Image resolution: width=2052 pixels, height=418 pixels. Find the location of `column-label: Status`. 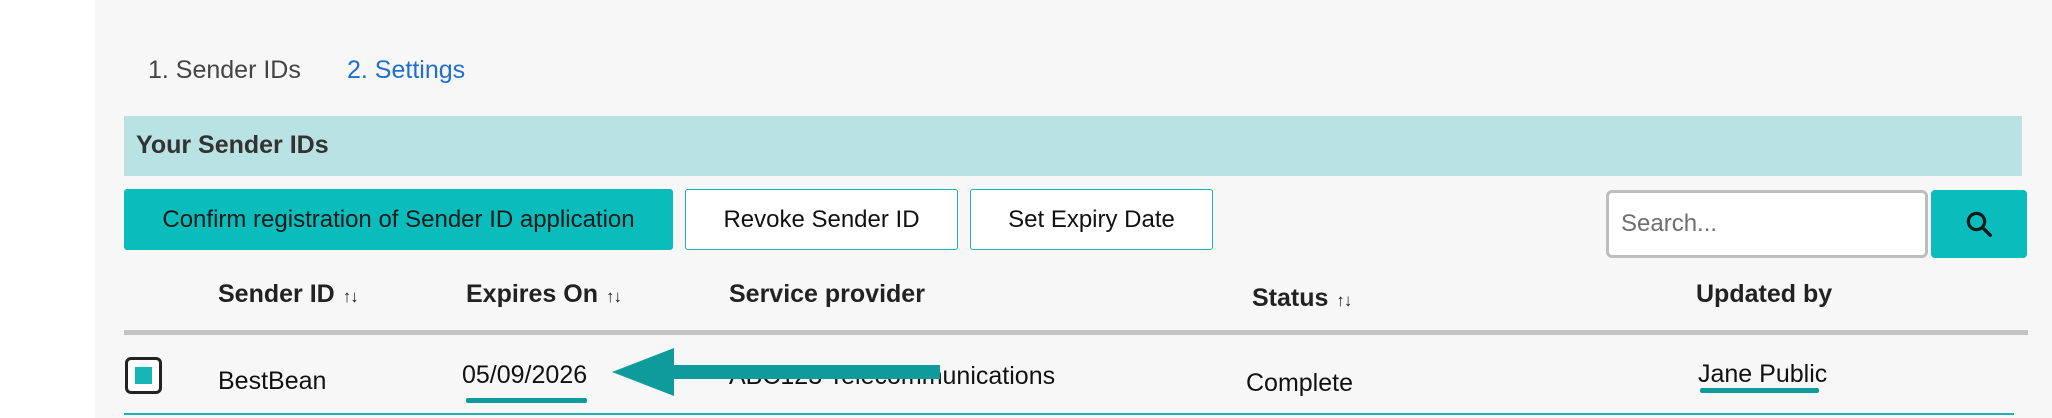

column-label: Status is located at coordinates (1290, 298).